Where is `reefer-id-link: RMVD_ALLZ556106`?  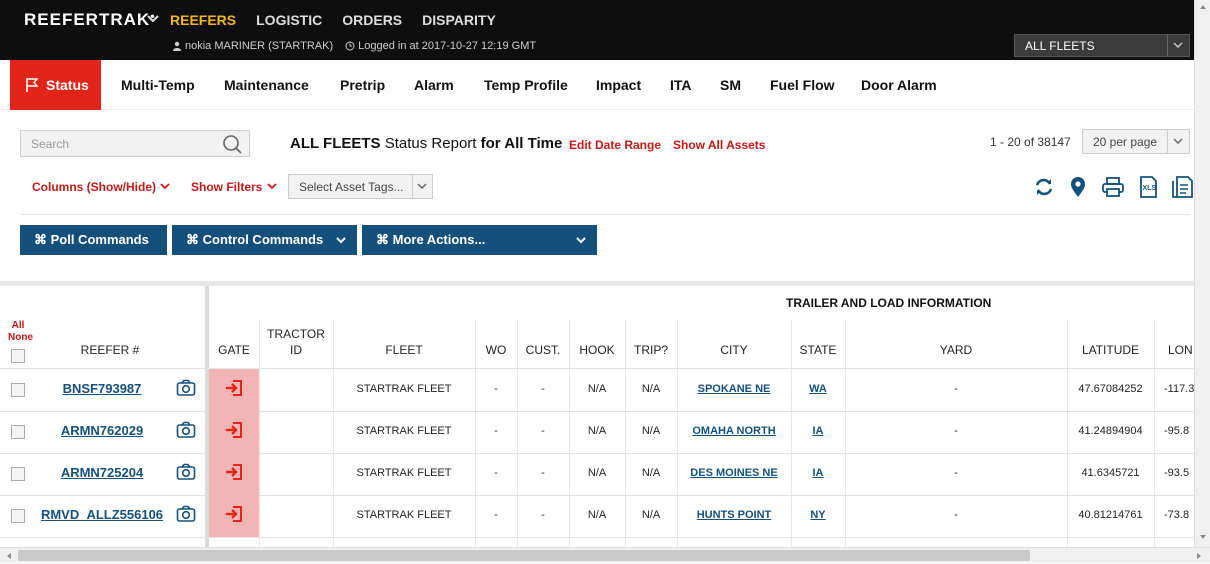
reefer-id-link: RMVD_ALLZ556106 is located at coordinates (102, 514).